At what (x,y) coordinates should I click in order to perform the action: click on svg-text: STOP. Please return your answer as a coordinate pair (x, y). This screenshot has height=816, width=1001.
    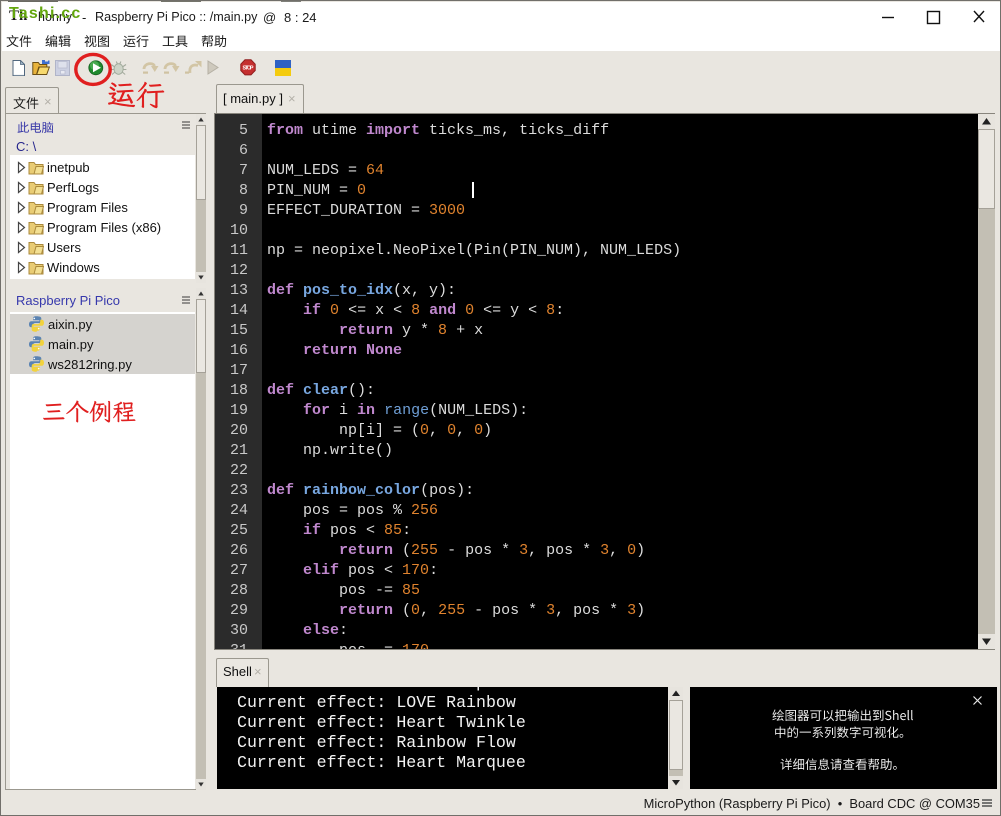
    Looking at the image, I should click on (248, 69).